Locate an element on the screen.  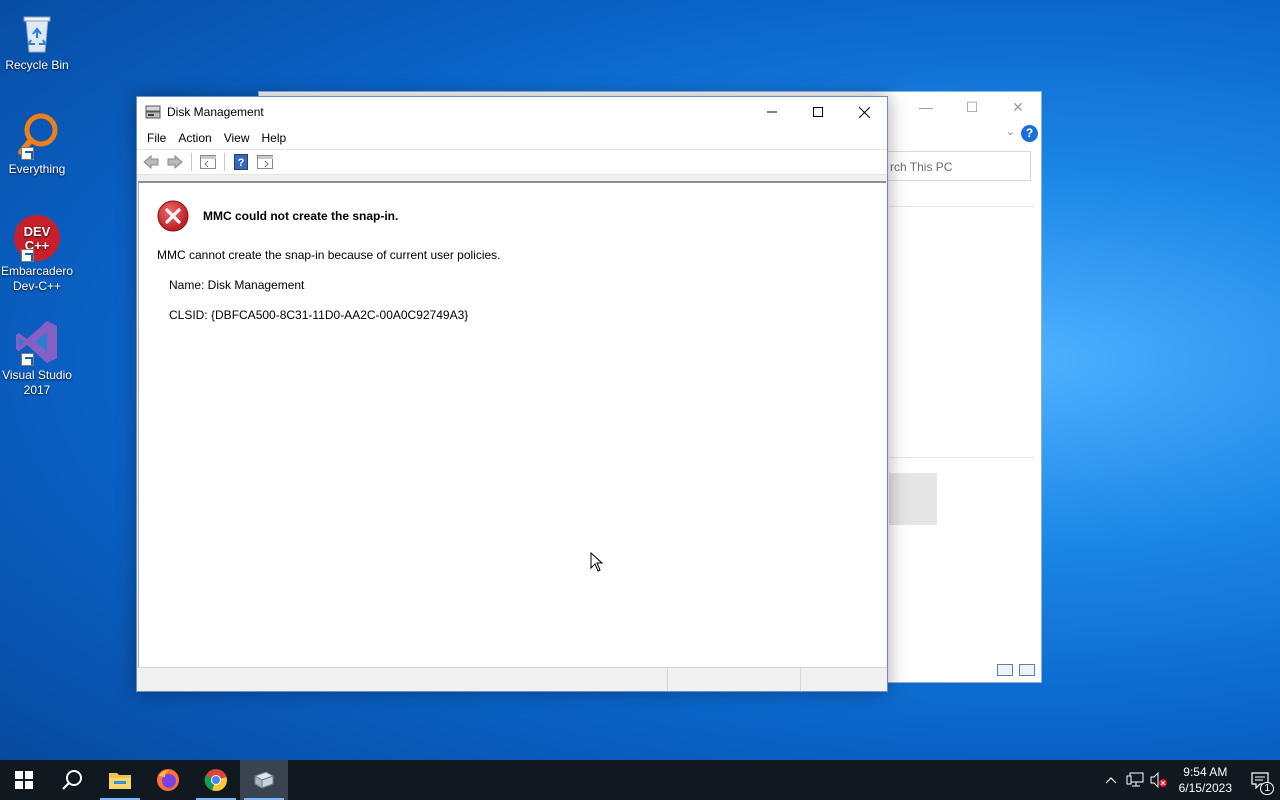
volume-muted-icon is located at coordinates (1158, 780).